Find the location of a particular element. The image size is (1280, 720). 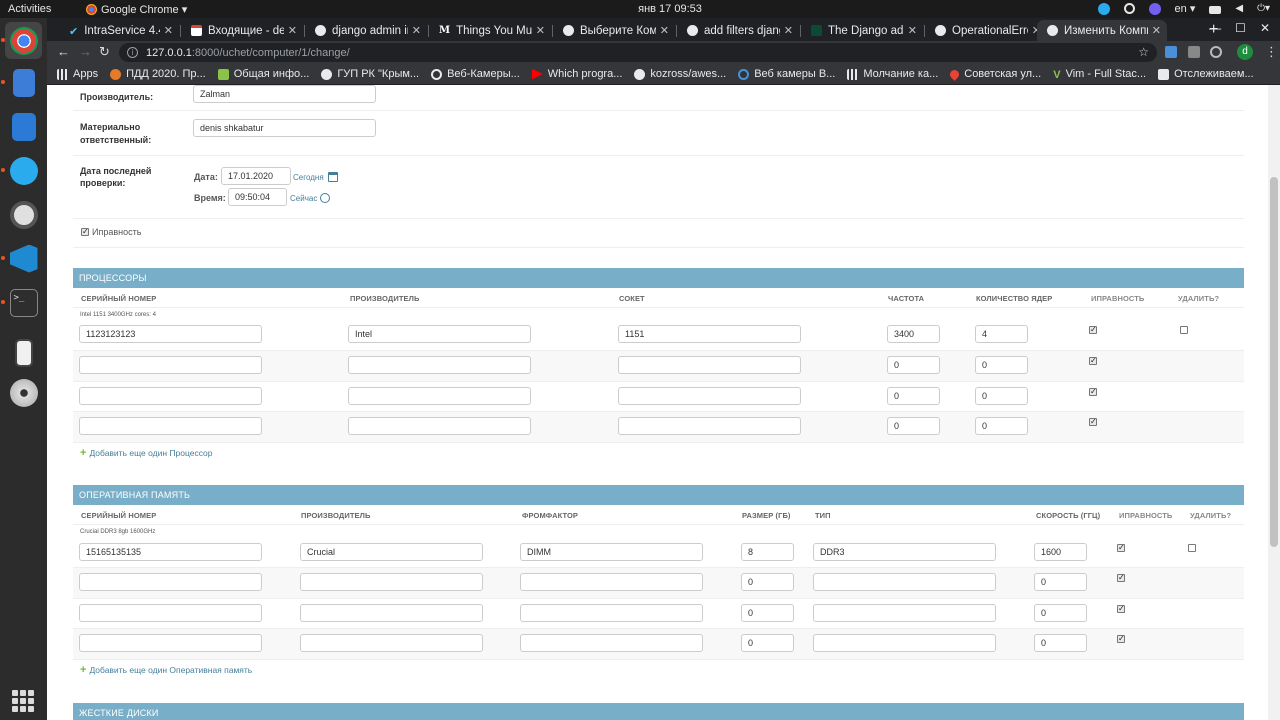

system-clock: янв 17 09:53 is located at coordinates (670, 9).